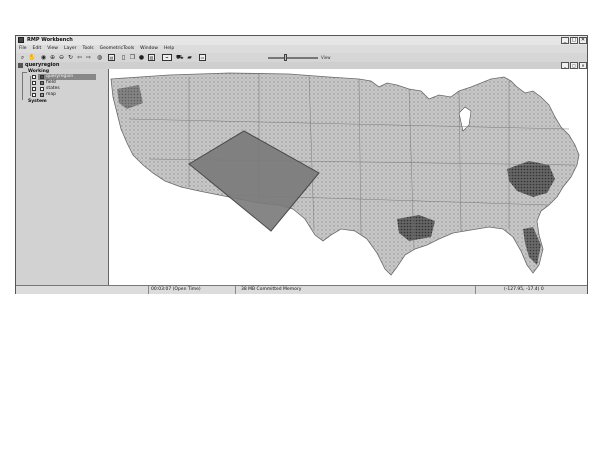 The image size is (595, 471). I want to click on zoom-label: View, so click(326, 57).